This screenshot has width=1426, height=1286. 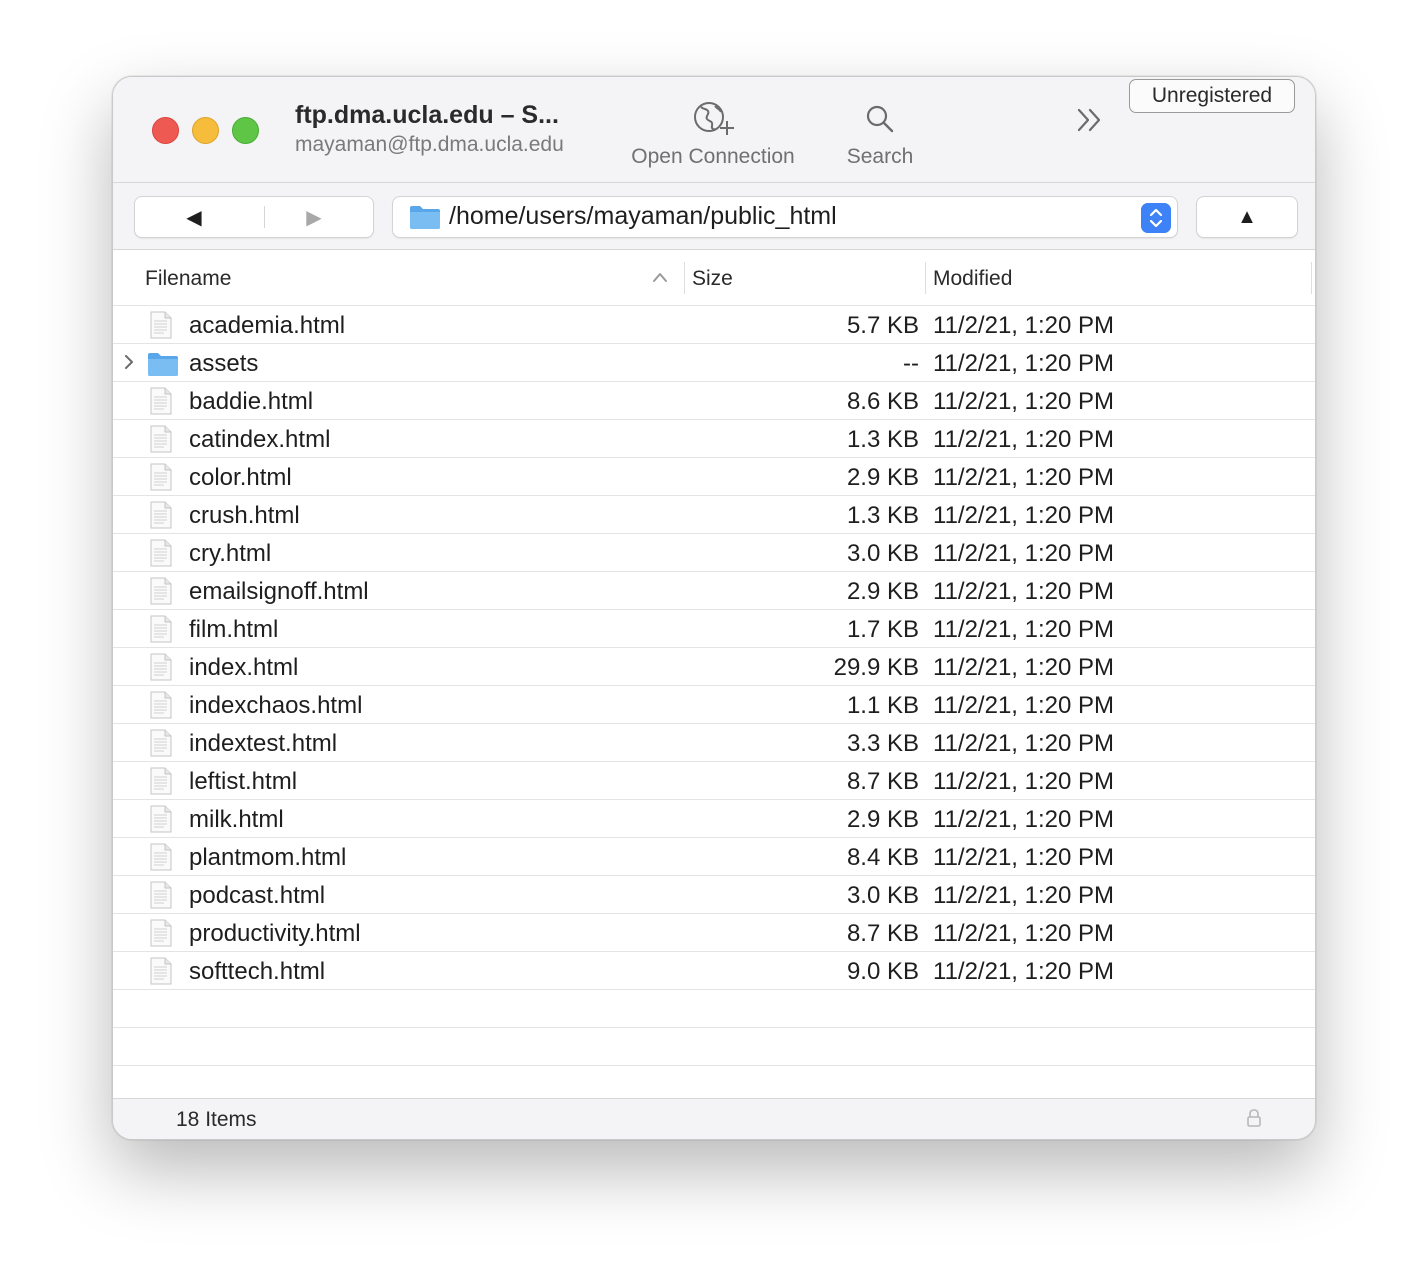 I want to click on filename-cell: productivity.html, so click(x=275, y=933).